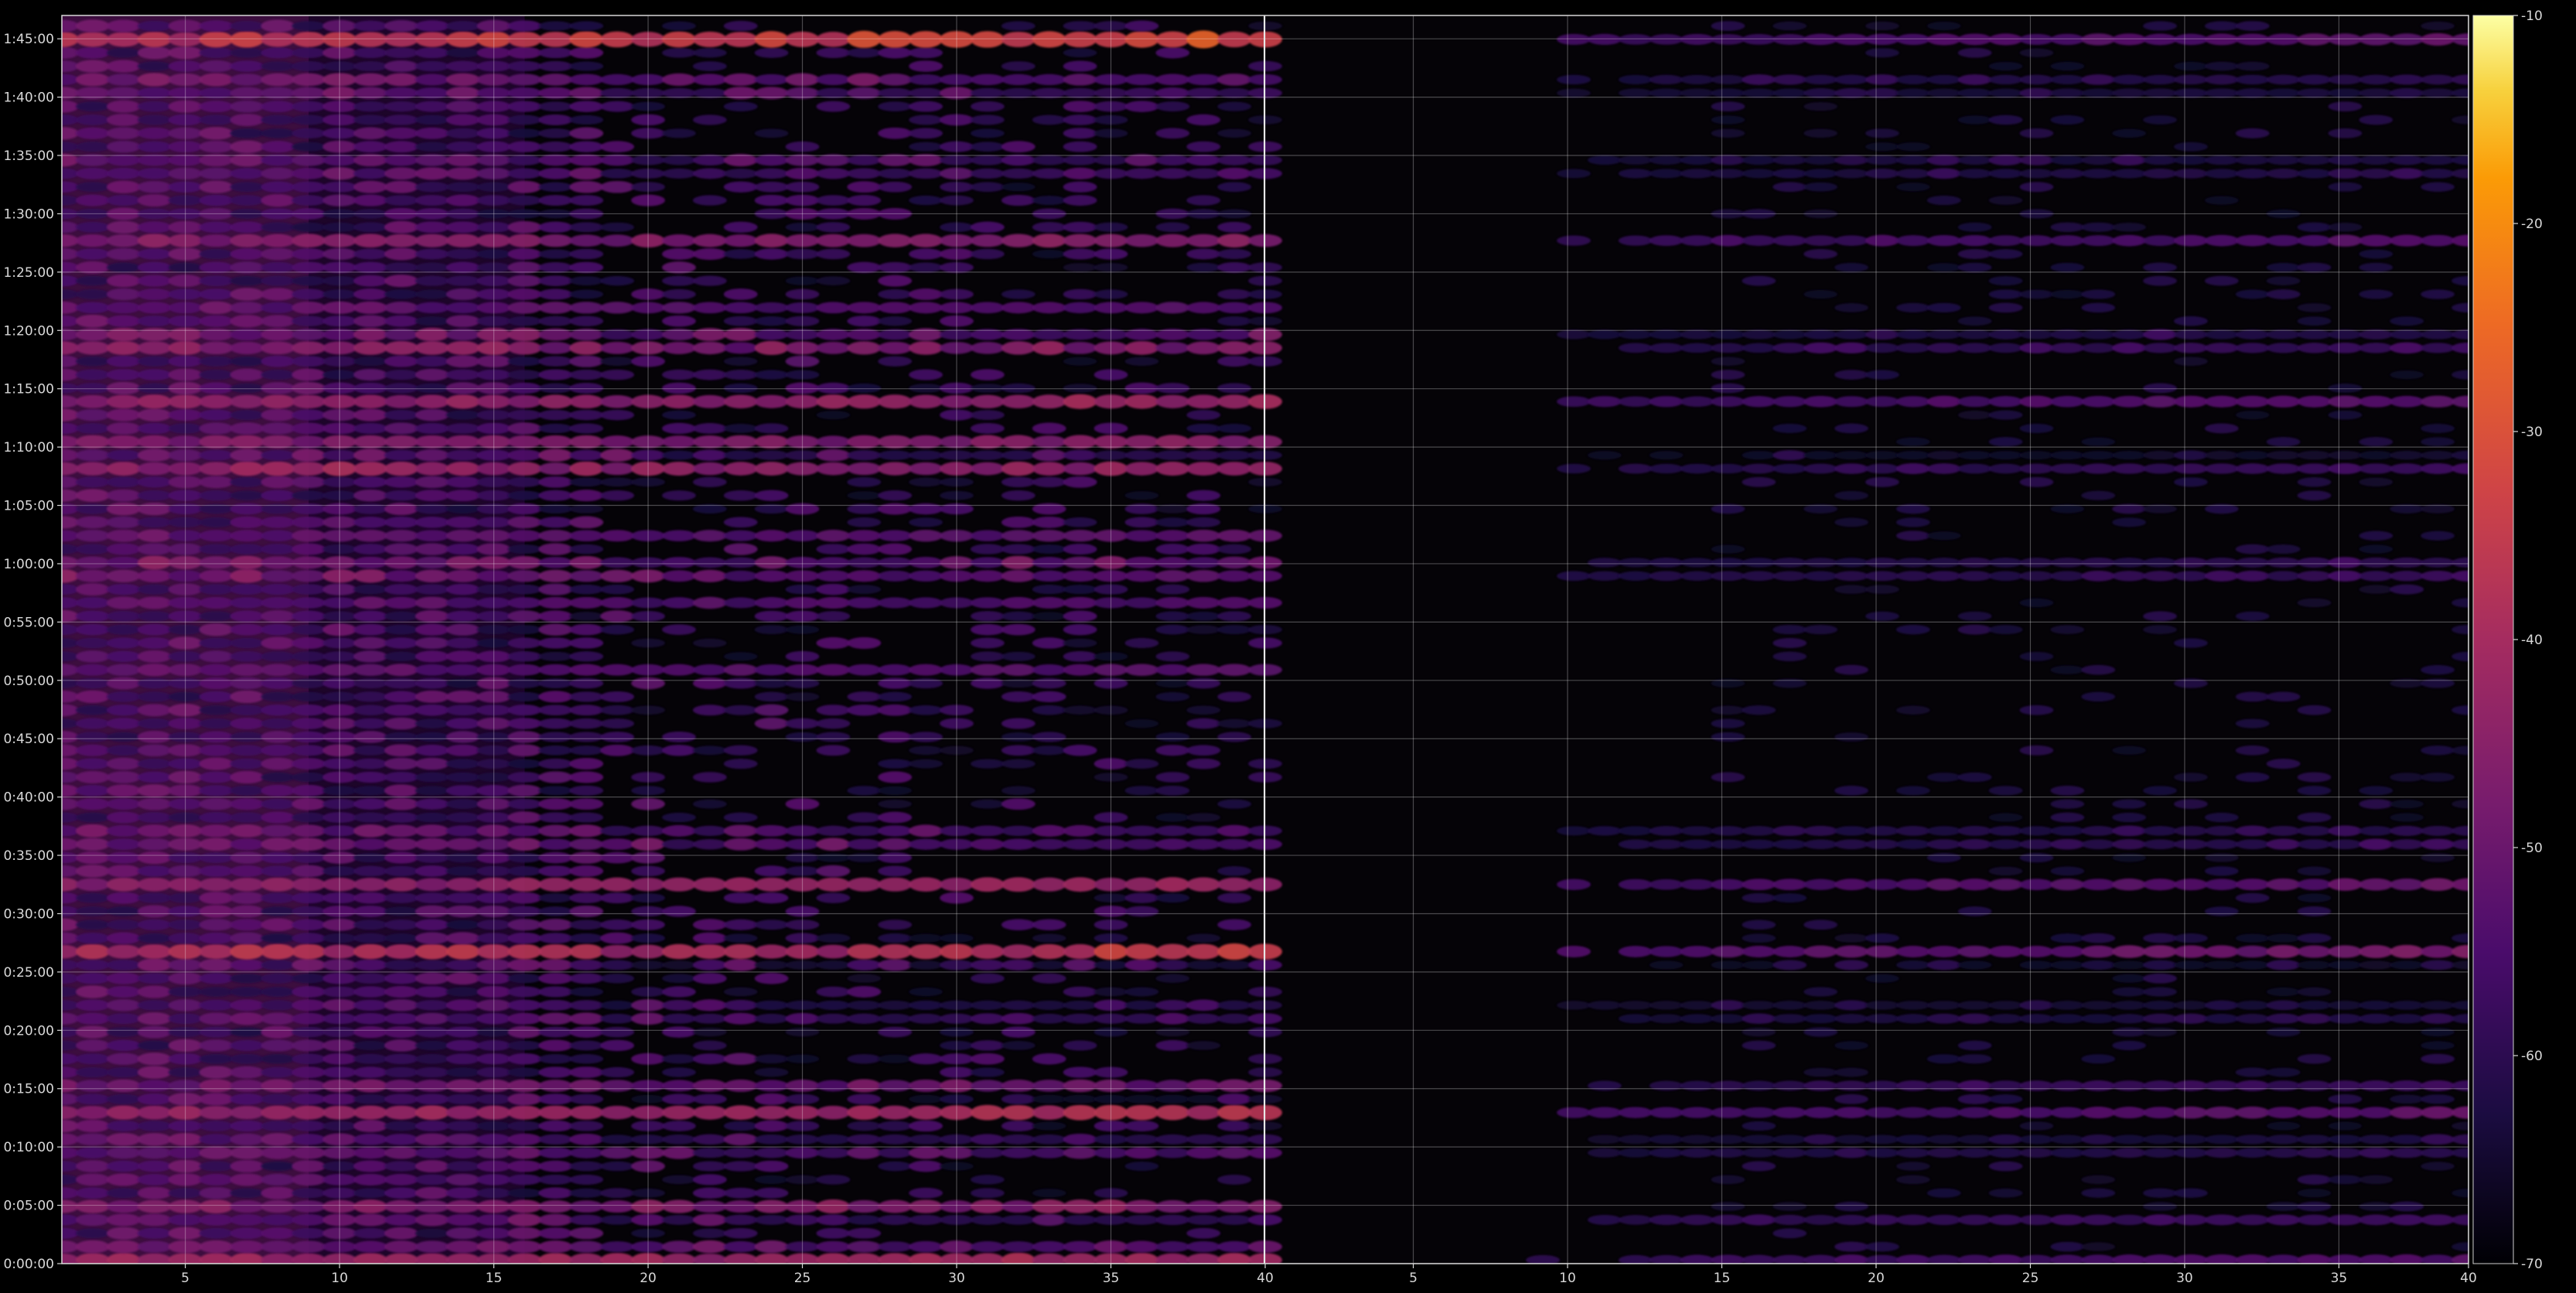  What do you see at coordinates (29, 622) in the screenshot?
I see `y-tick-label: 0:55:00` at bounding box center [29, 622].